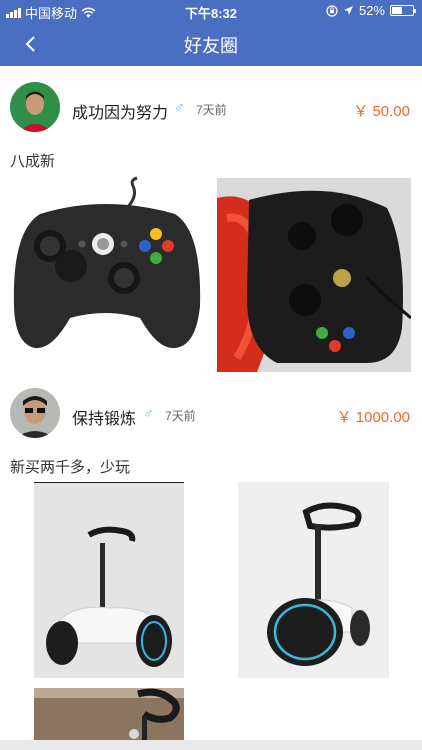 This screenshot has width=422, height=750. I want to click on lock-rotation-icon, so click(332, 10).